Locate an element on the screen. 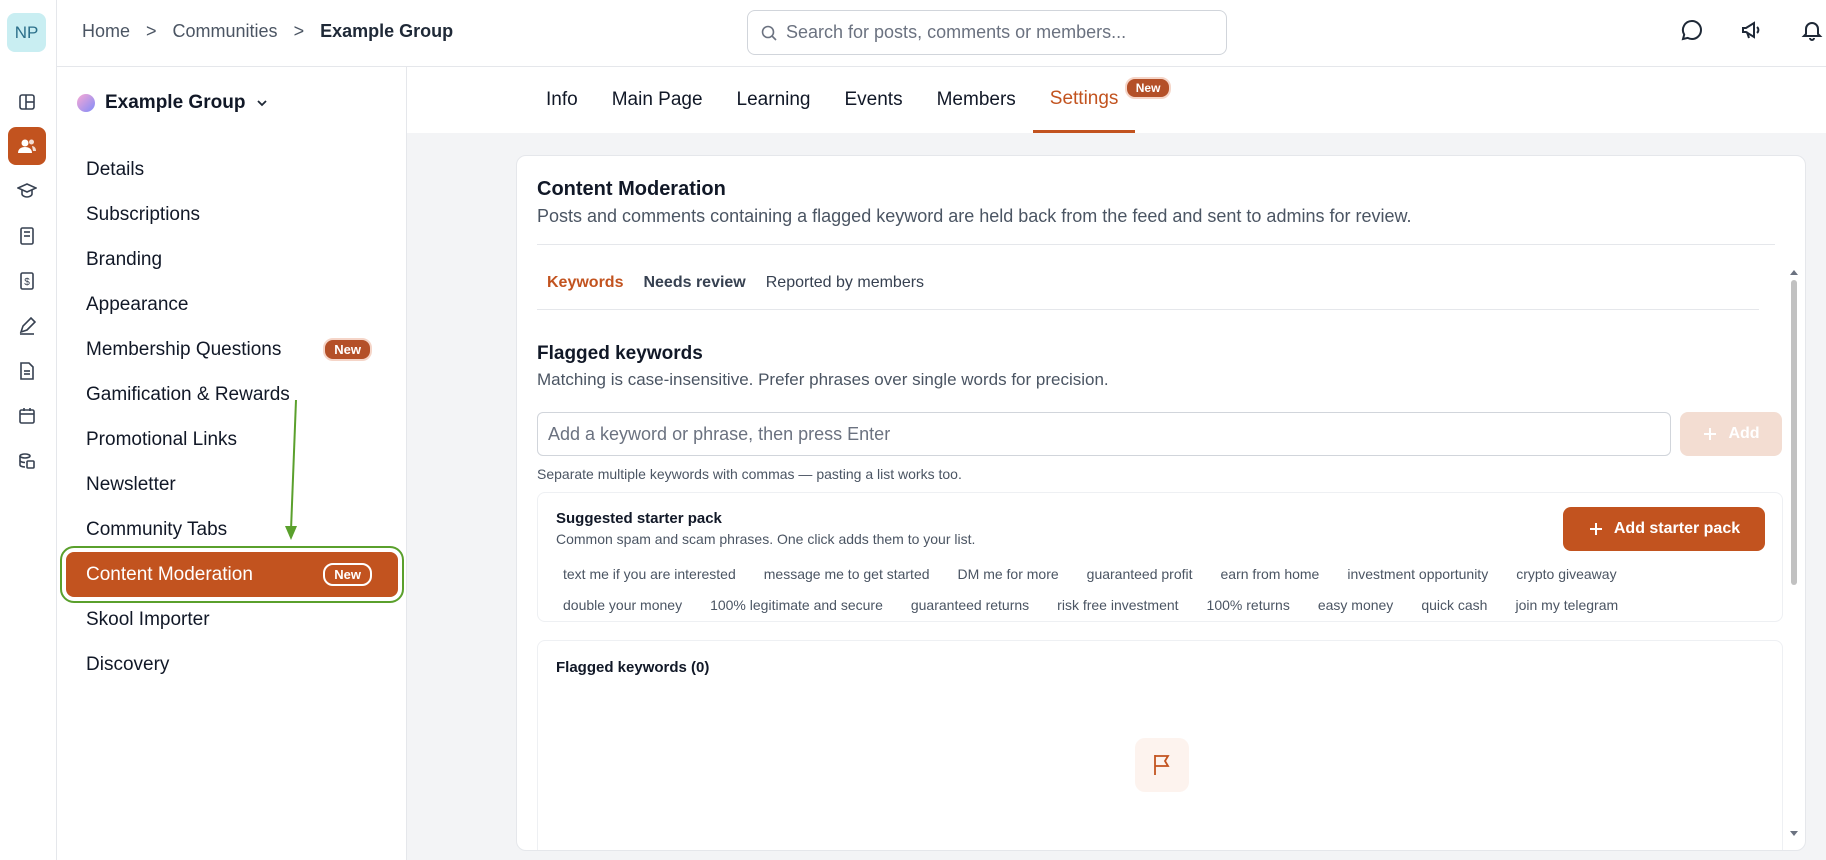 The width and height of the screenshot is (1826, 860). scroll-down-icon is located at coordinates (1794, 834).